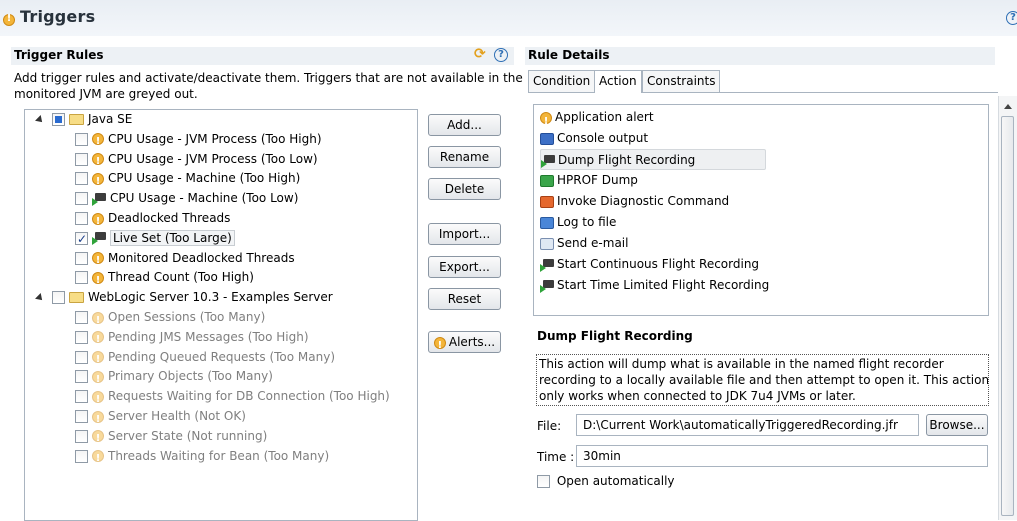  What do you see at coordinates (170, 319) in the screenshot?
I see `tree-item-row: Open Sessions (Too Many)` at bounding box center [170, 319].